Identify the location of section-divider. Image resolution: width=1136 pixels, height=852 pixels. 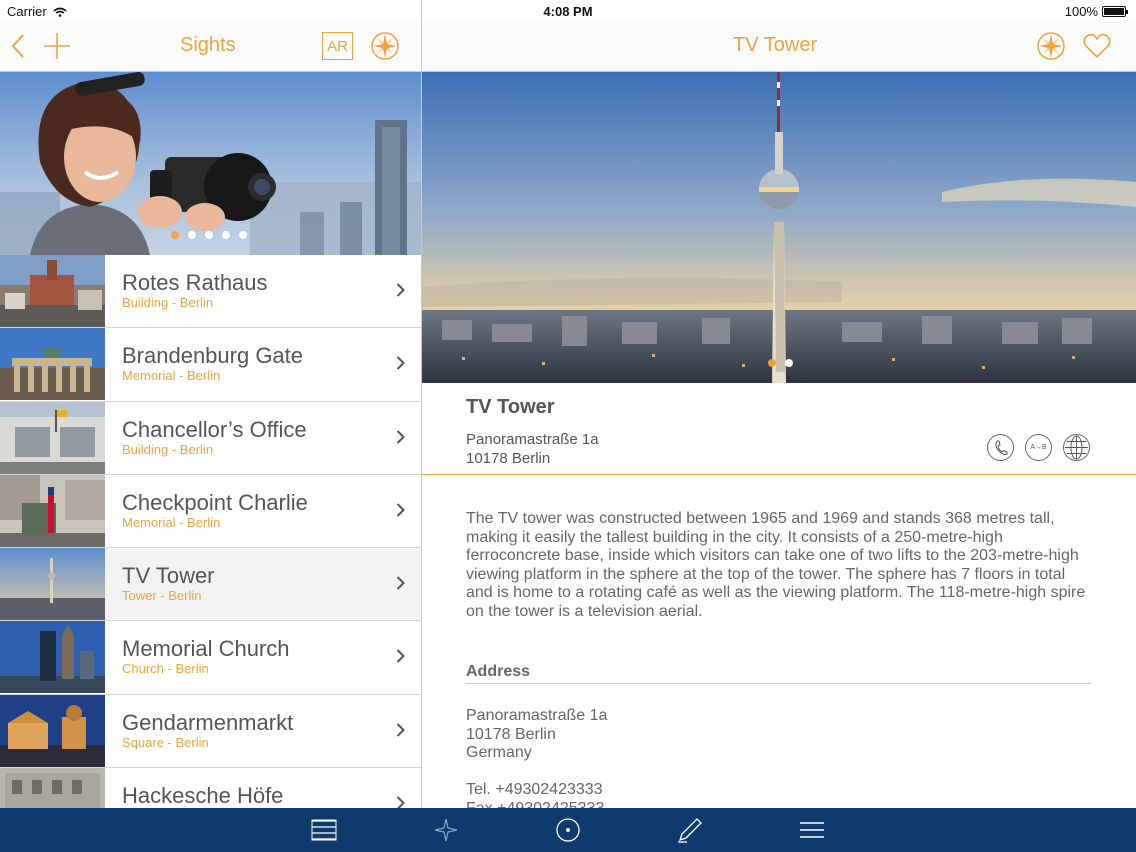
(778, 683).